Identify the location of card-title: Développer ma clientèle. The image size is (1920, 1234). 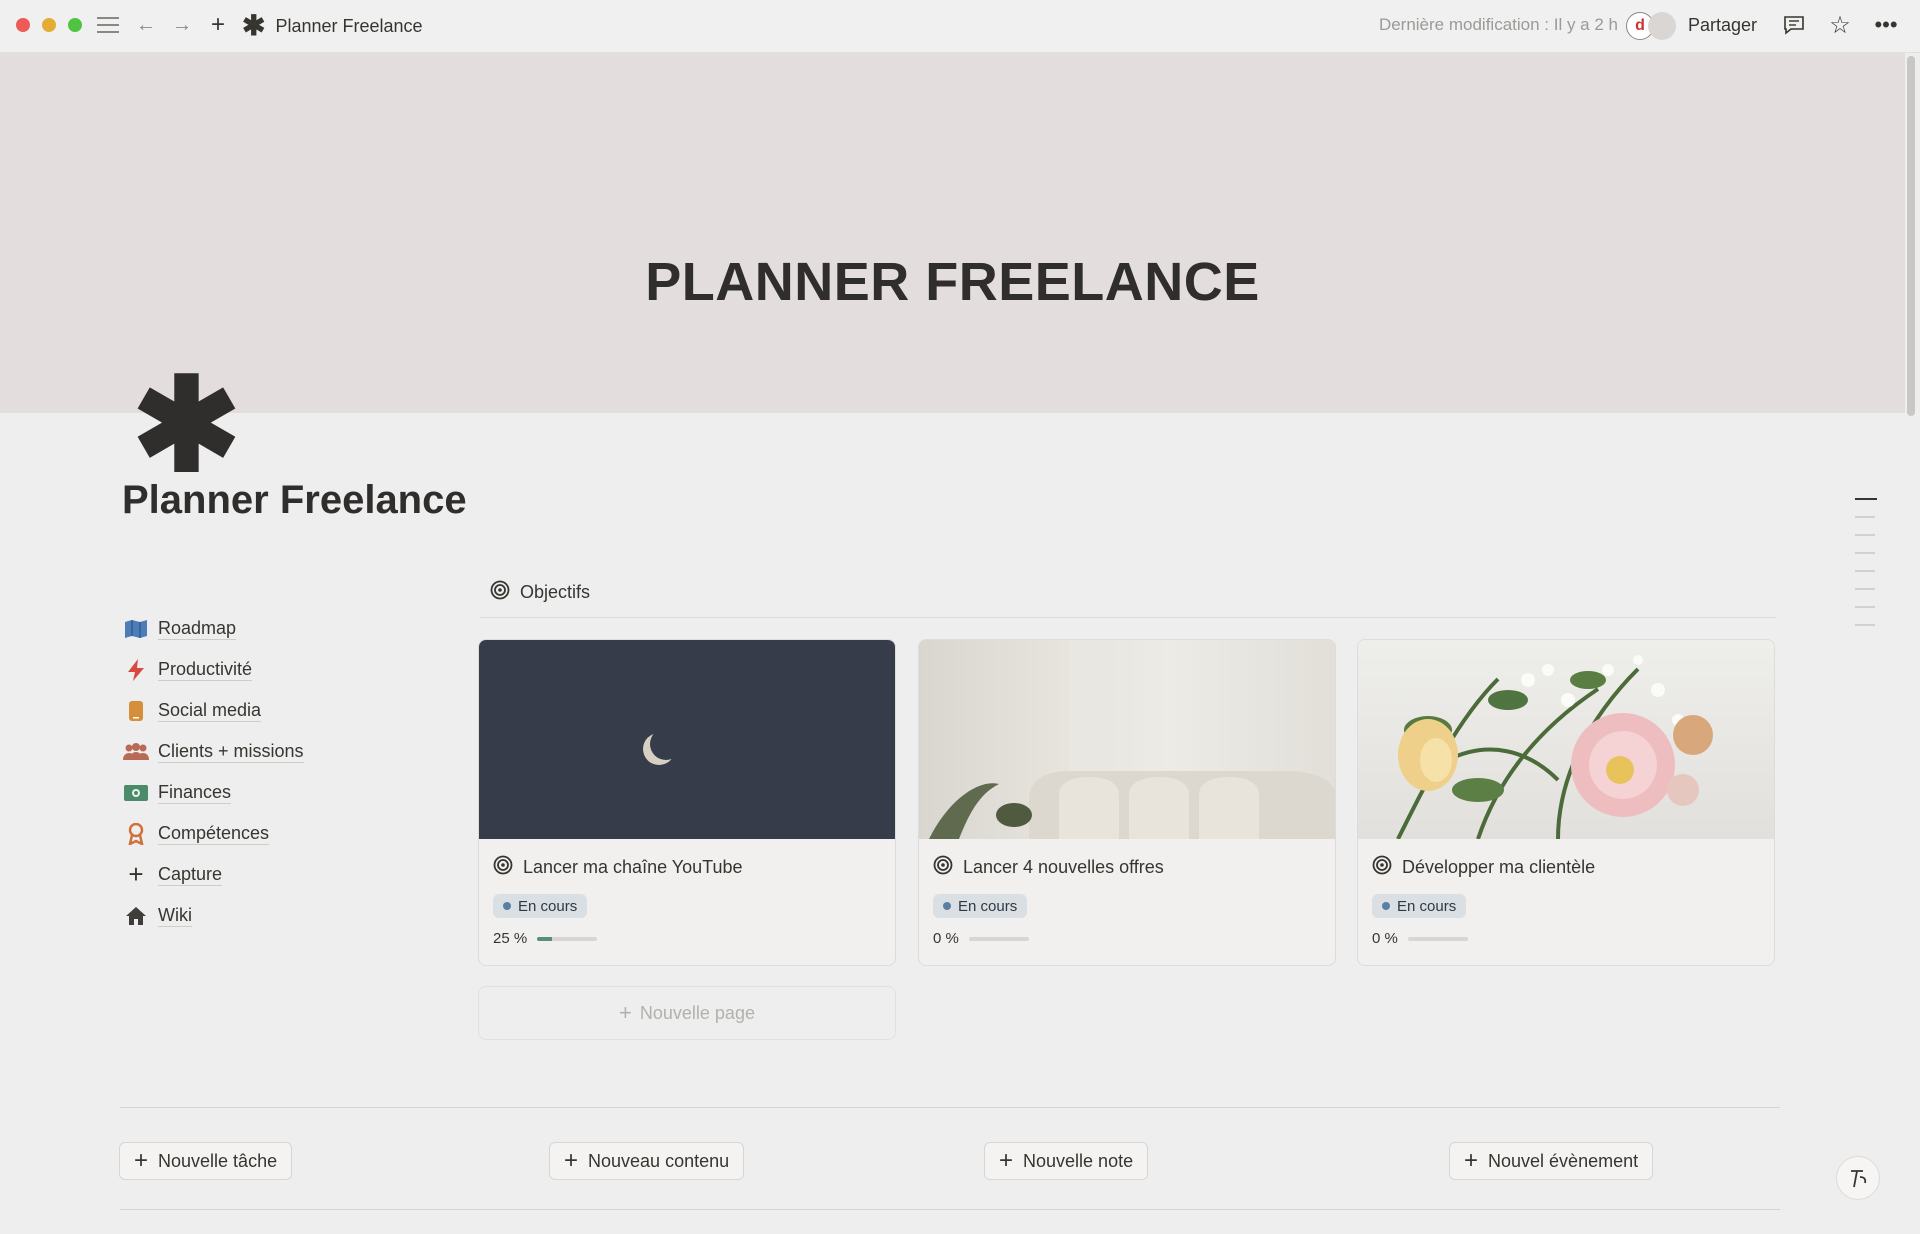
(1483, 867).